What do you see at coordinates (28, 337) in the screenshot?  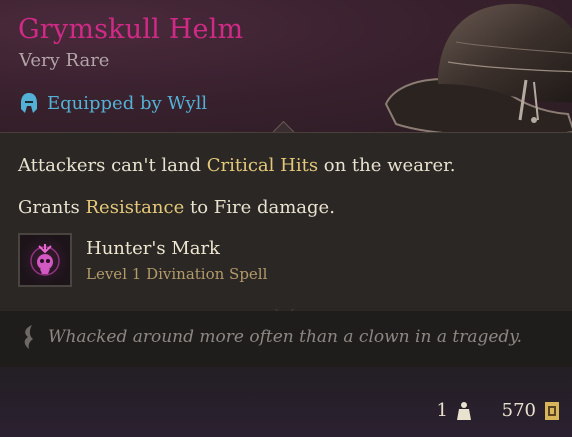 I see `quill-icon` at bounding box center [28, 337].